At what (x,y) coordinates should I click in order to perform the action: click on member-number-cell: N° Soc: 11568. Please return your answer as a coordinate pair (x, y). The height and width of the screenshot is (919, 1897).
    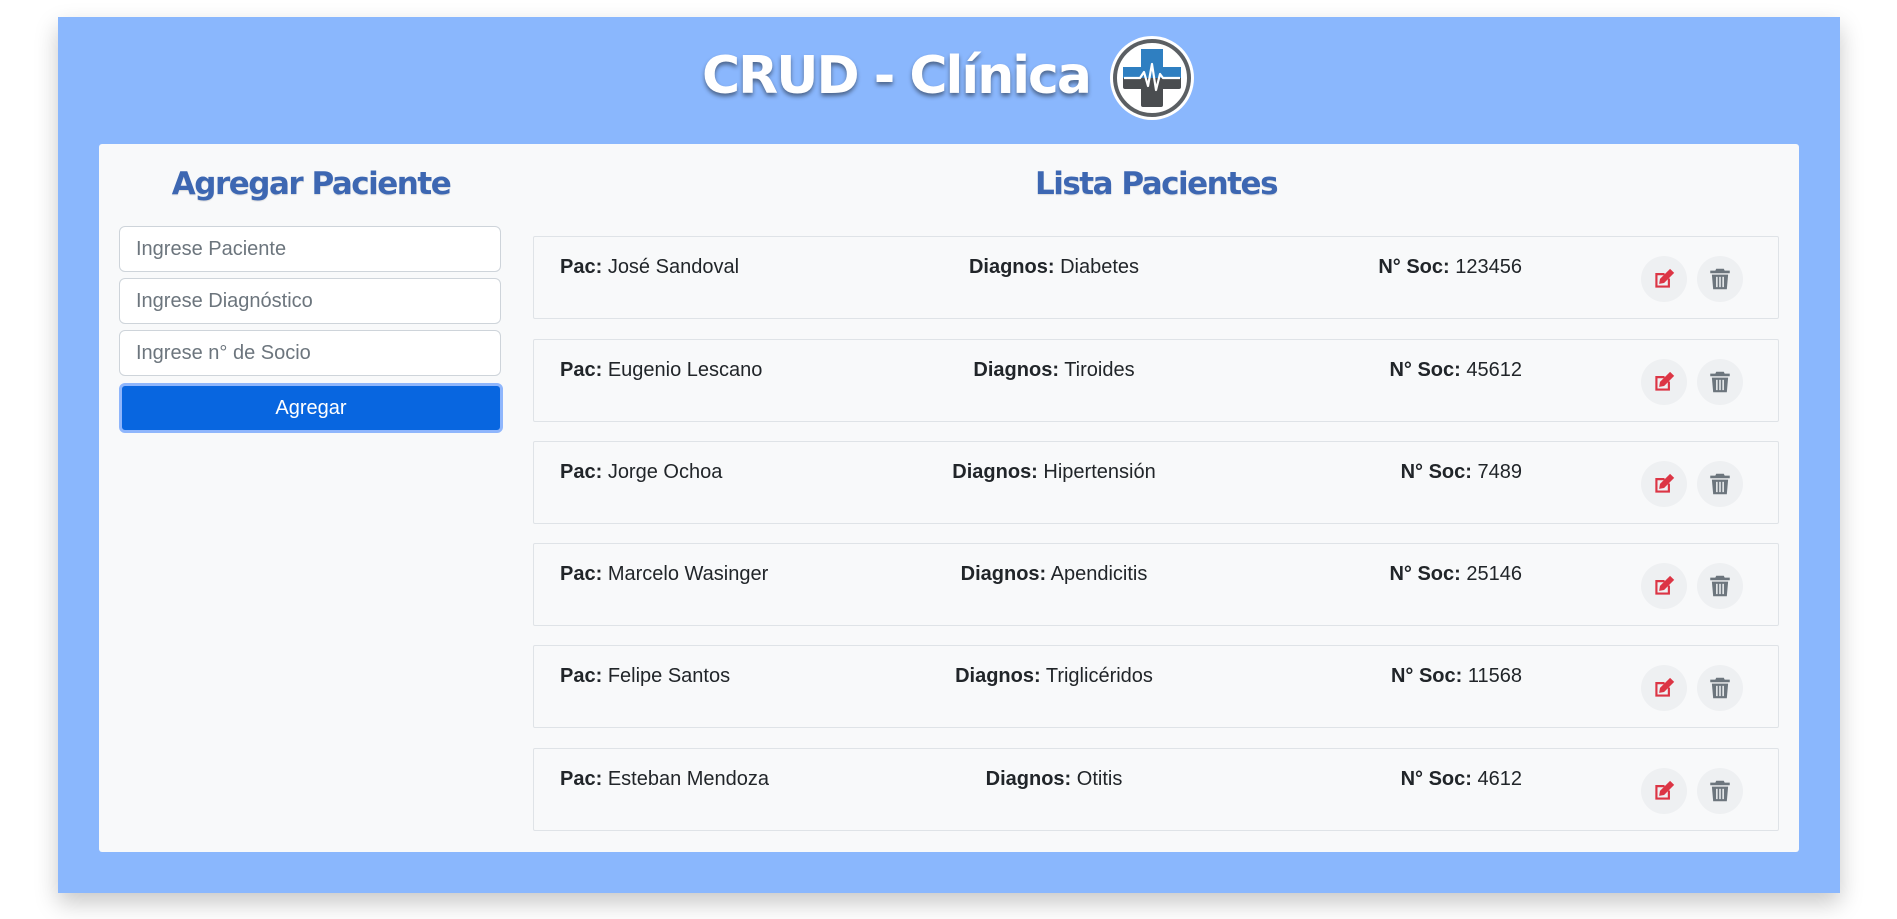
    Looking at the image, I should click on (1456, 676).